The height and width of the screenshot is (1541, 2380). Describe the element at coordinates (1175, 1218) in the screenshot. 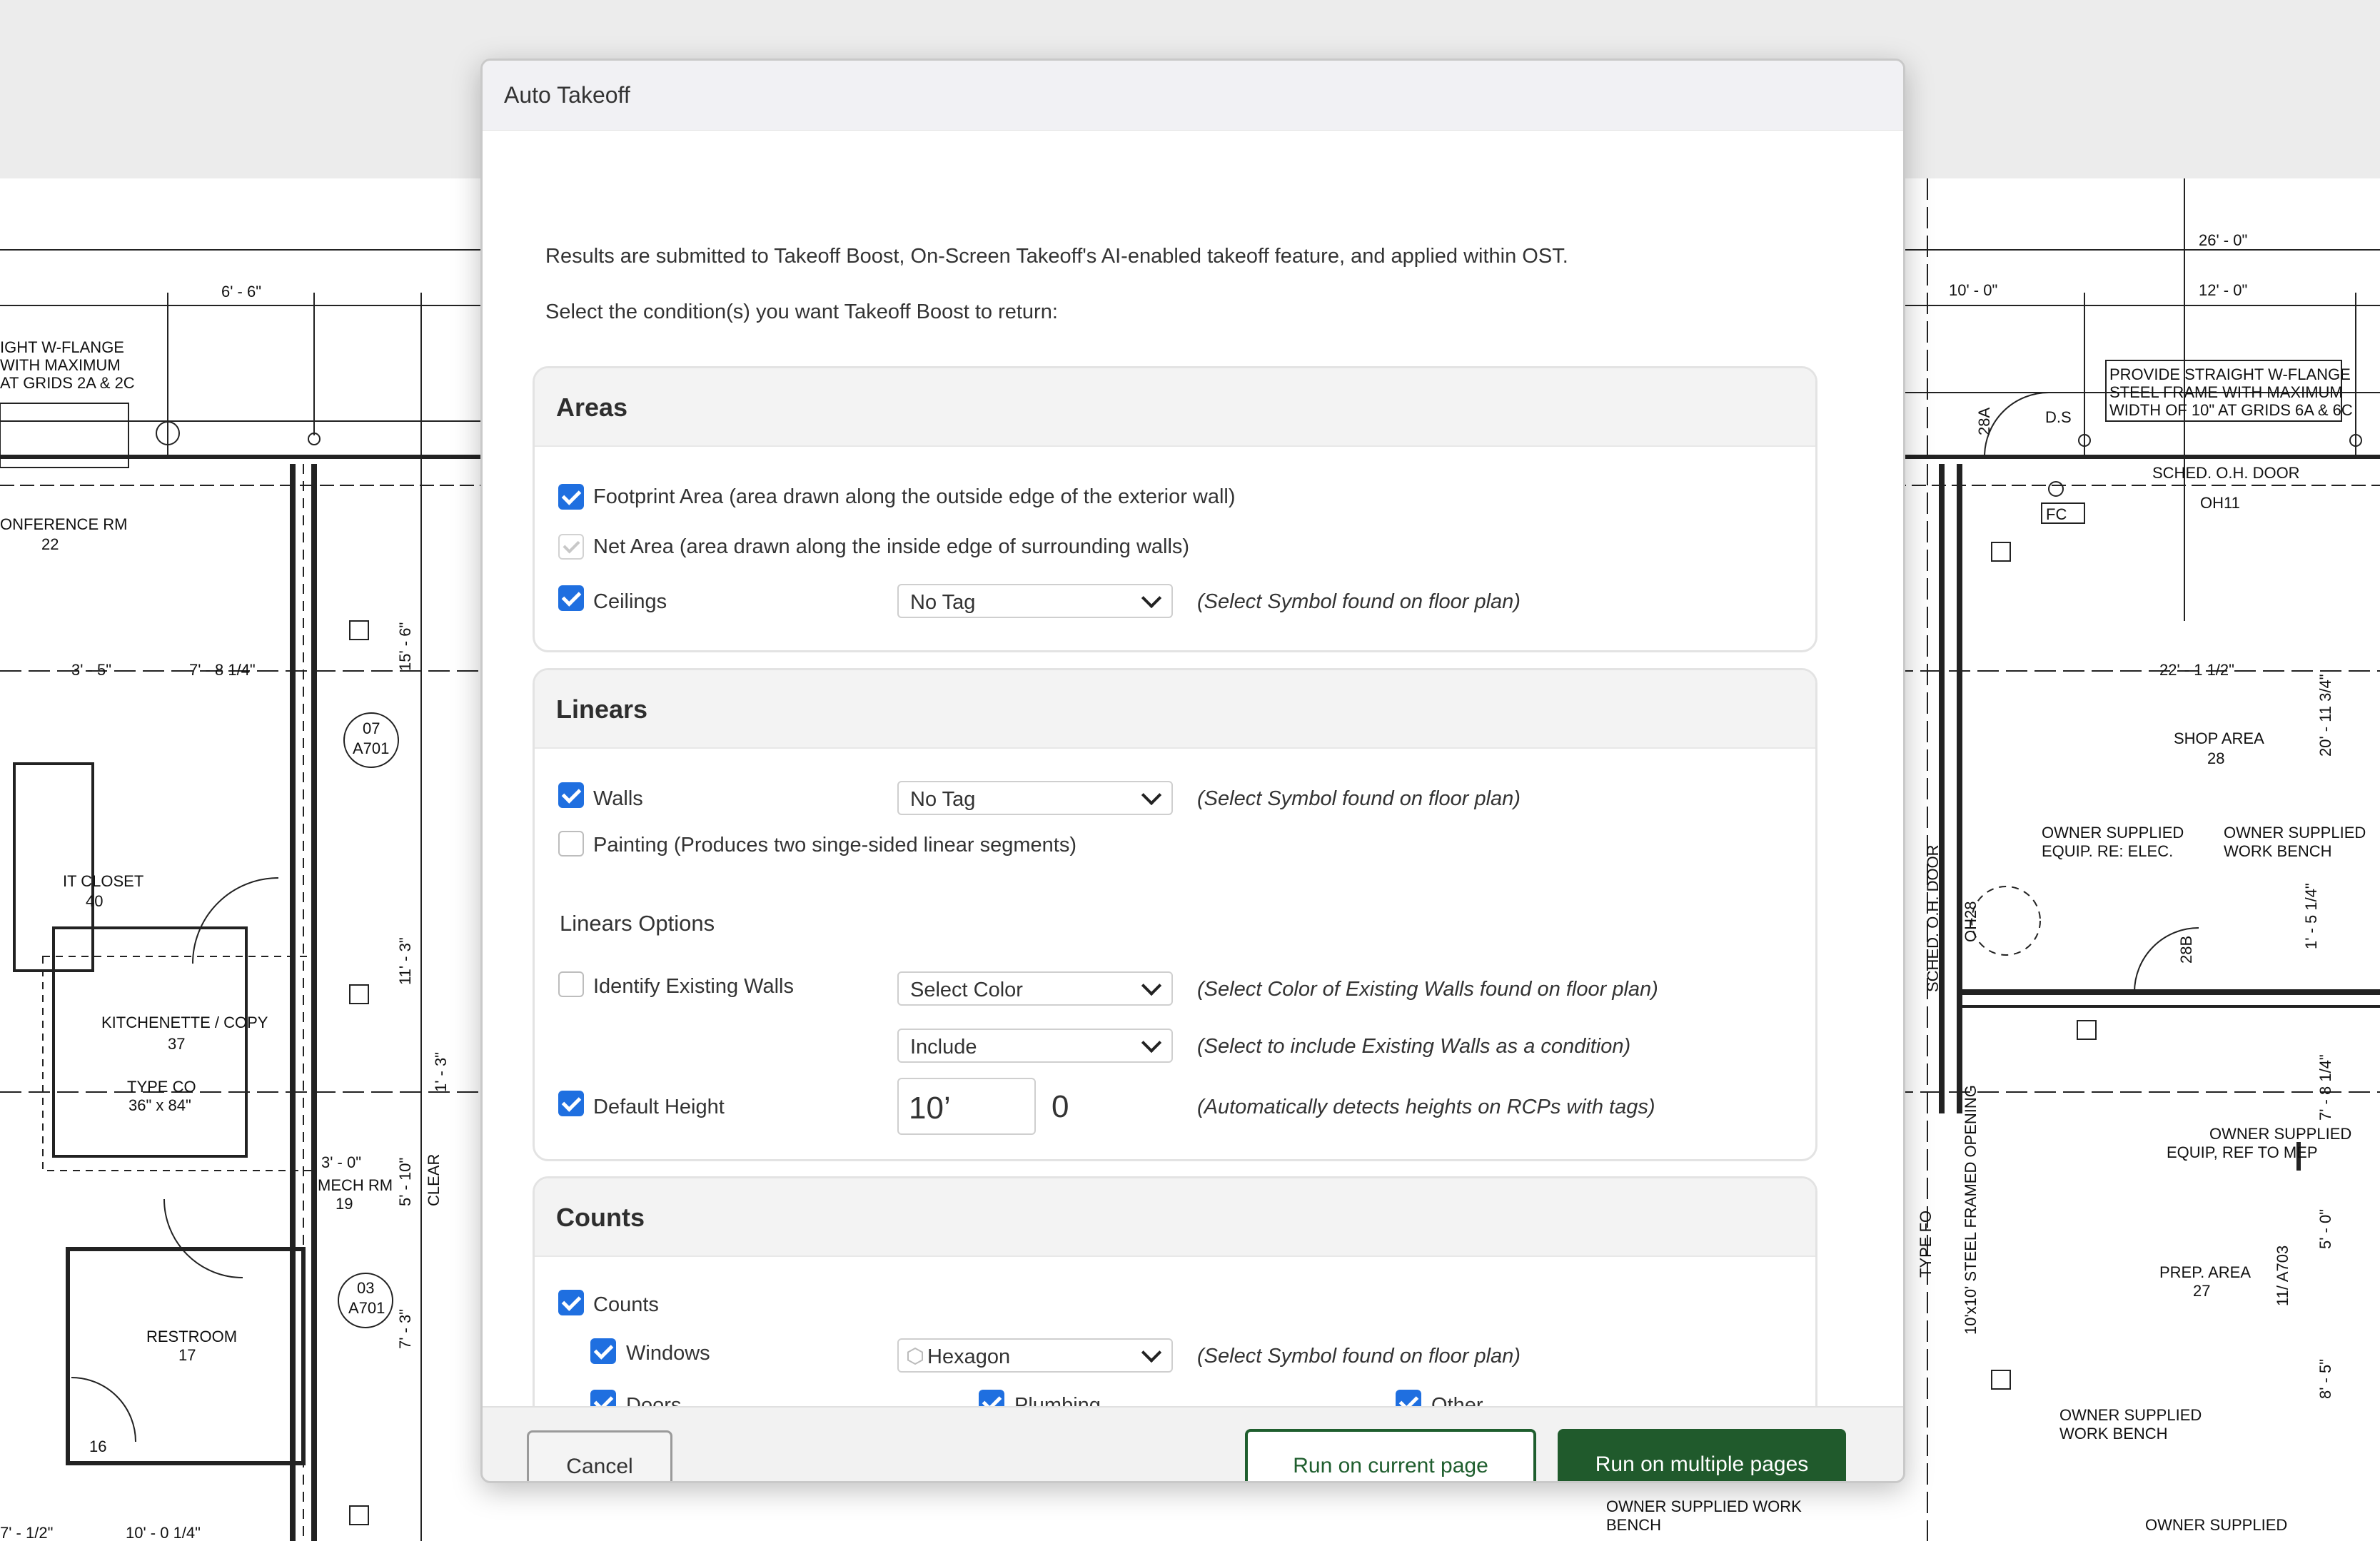

I see `counts-header: Counts` at that location.